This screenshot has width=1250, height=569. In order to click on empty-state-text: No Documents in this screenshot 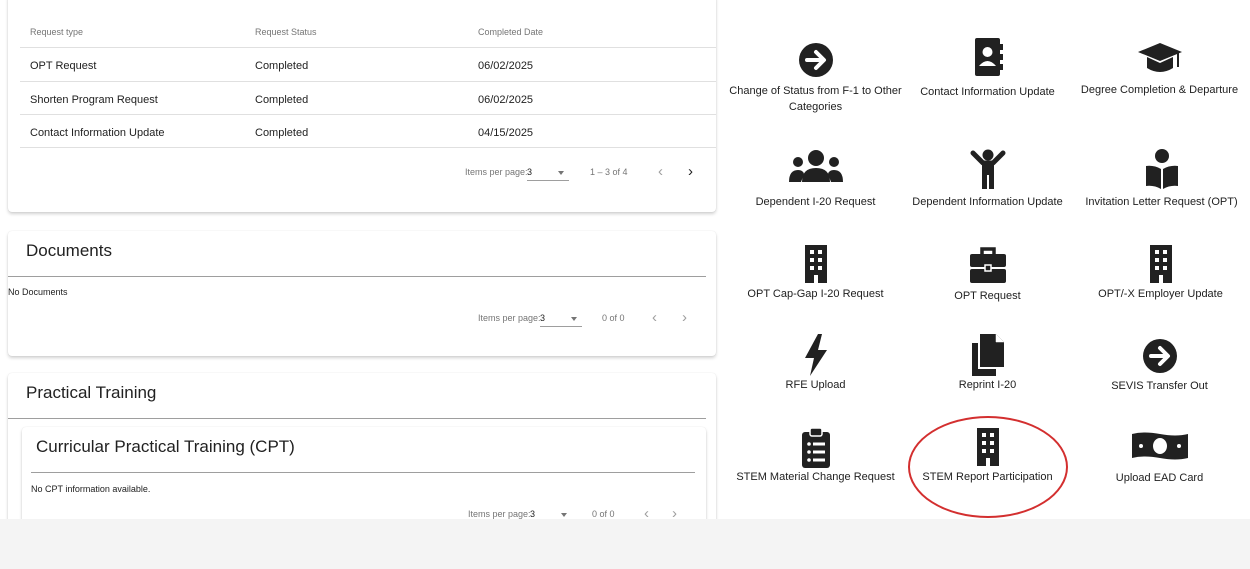, I will do `click(38, 292)`.